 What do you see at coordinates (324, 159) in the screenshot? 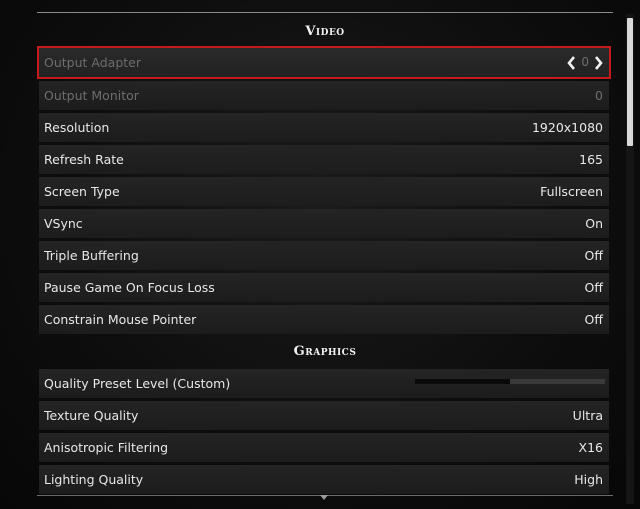
I see `setting-row-refresh-rate: Refresh Rate 165` at bounding box center [324, 159].